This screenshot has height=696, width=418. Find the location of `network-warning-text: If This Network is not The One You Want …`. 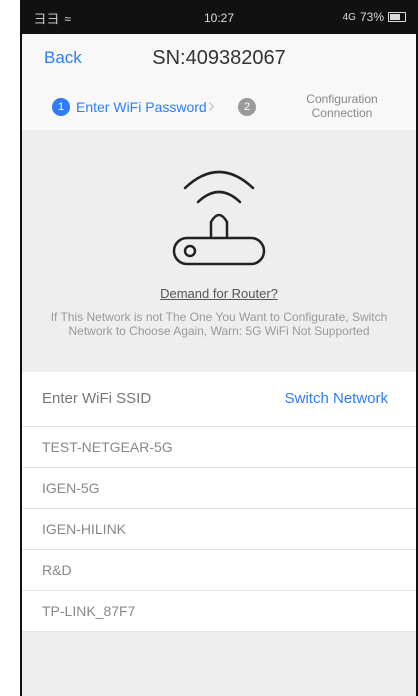

network-warning-text: If This Network is not The One You Want … is located at coordinates (219, 324).